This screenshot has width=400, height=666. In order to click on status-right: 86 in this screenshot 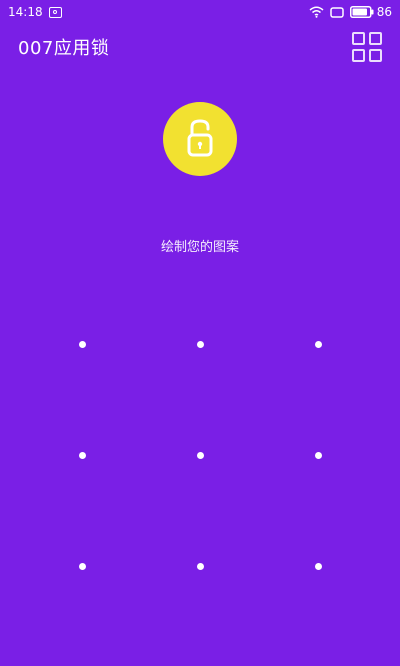, I will do `click(350, 12)`.